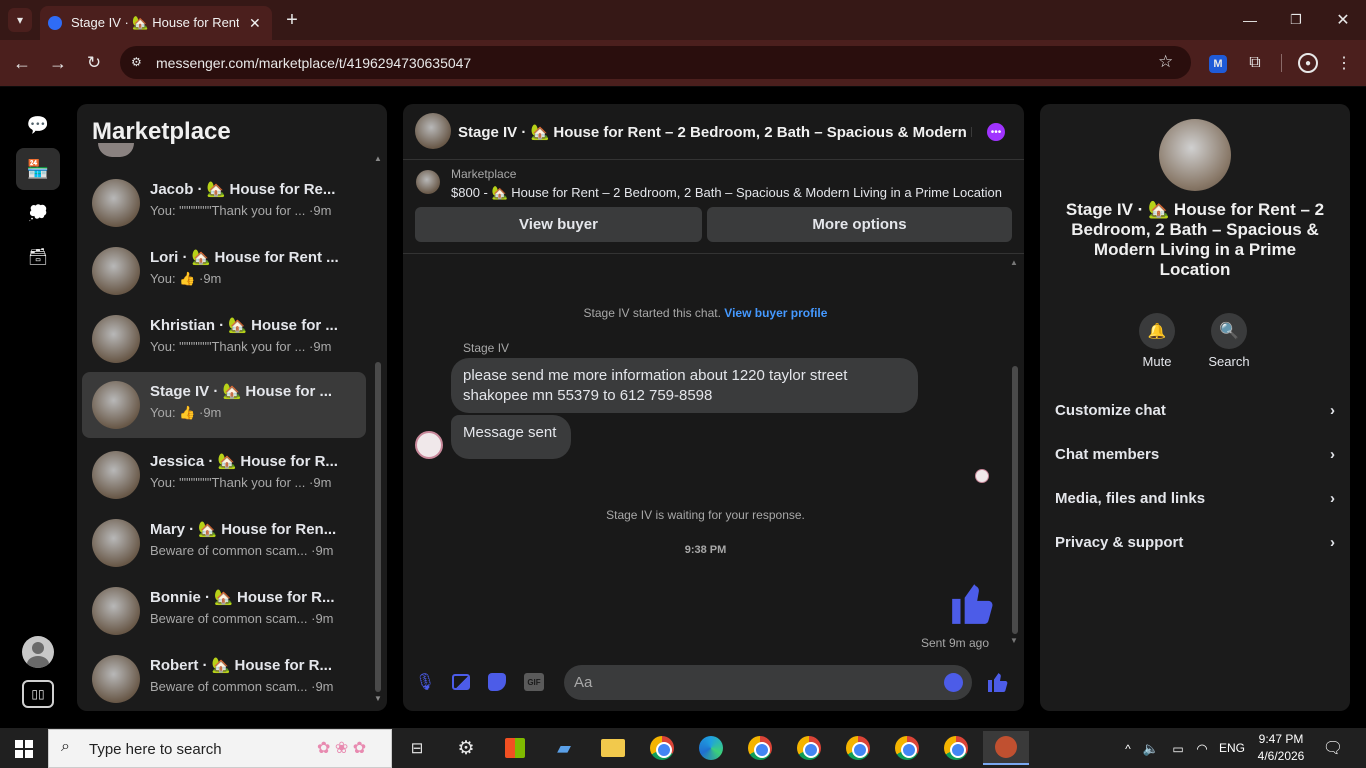 The width and height of the screenshot is (1366, 768). Describe the element at coordinates (1195, 155) in the screenshot. I see `details-avatar` at that location.